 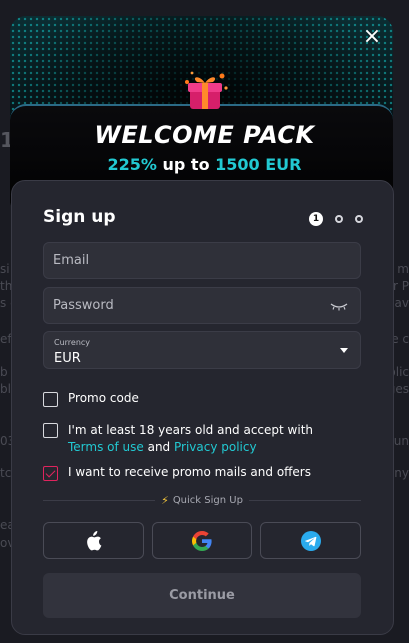 I want to click on continue-button: Continue, so click(x=202, y=595).